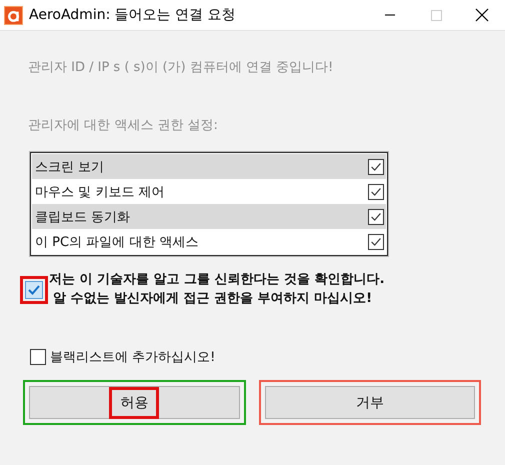 Image resolution: width=505 pixels, height=465 pixels. What do you see at coordinates (69, 167) in the screenshot?
I see `permission-label: 스크린 보기` at bounding box center [69, 167].